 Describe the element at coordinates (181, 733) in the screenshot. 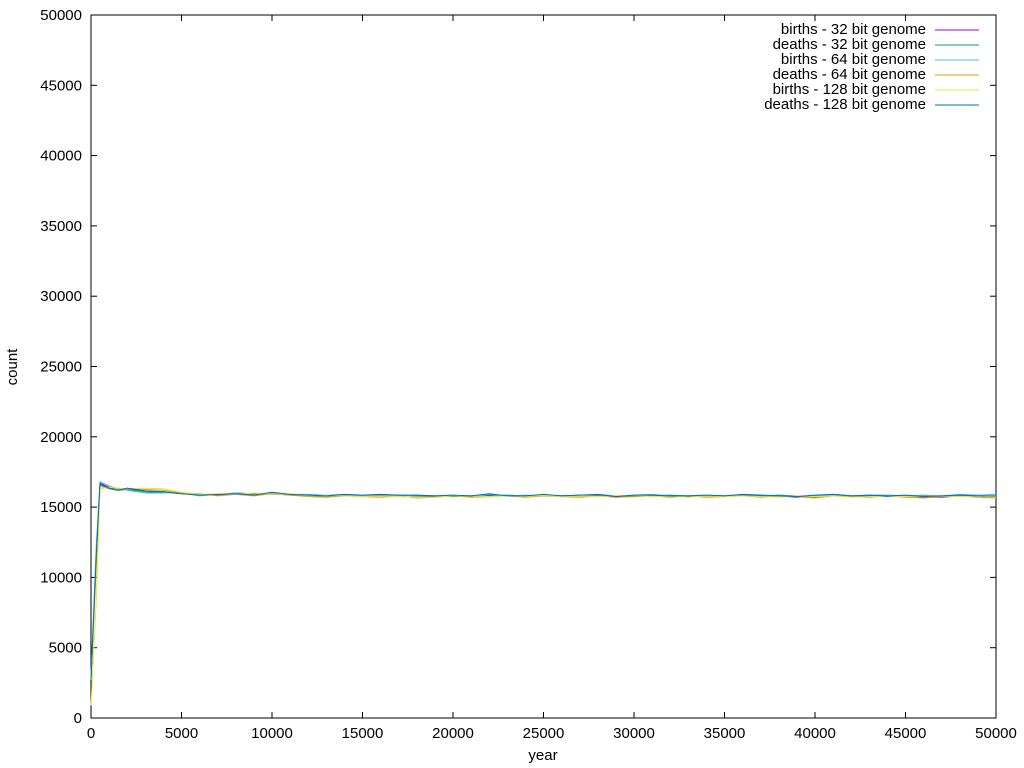

I see `x-tick-label: 5000` at that location.